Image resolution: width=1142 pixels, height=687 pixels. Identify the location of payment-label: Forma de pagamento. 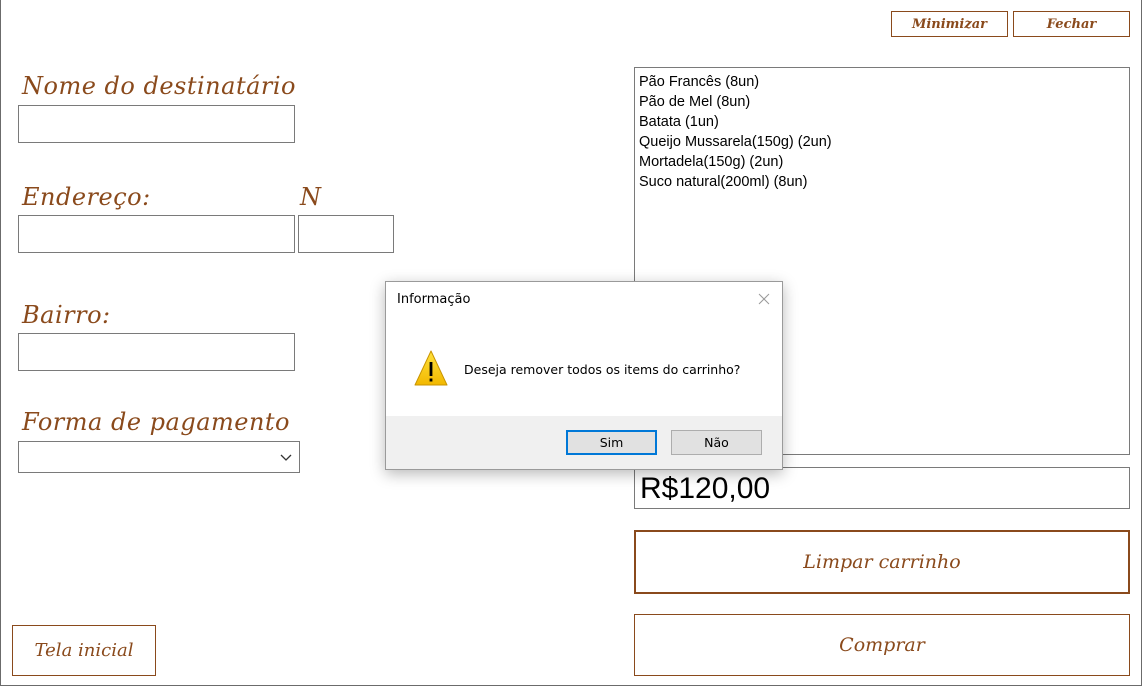
(156, 422).